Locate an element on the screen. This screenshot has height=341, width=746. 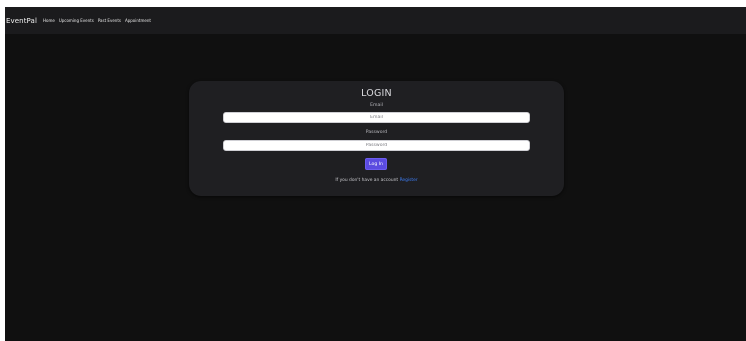
password-input is located at coordinates (376, 145).